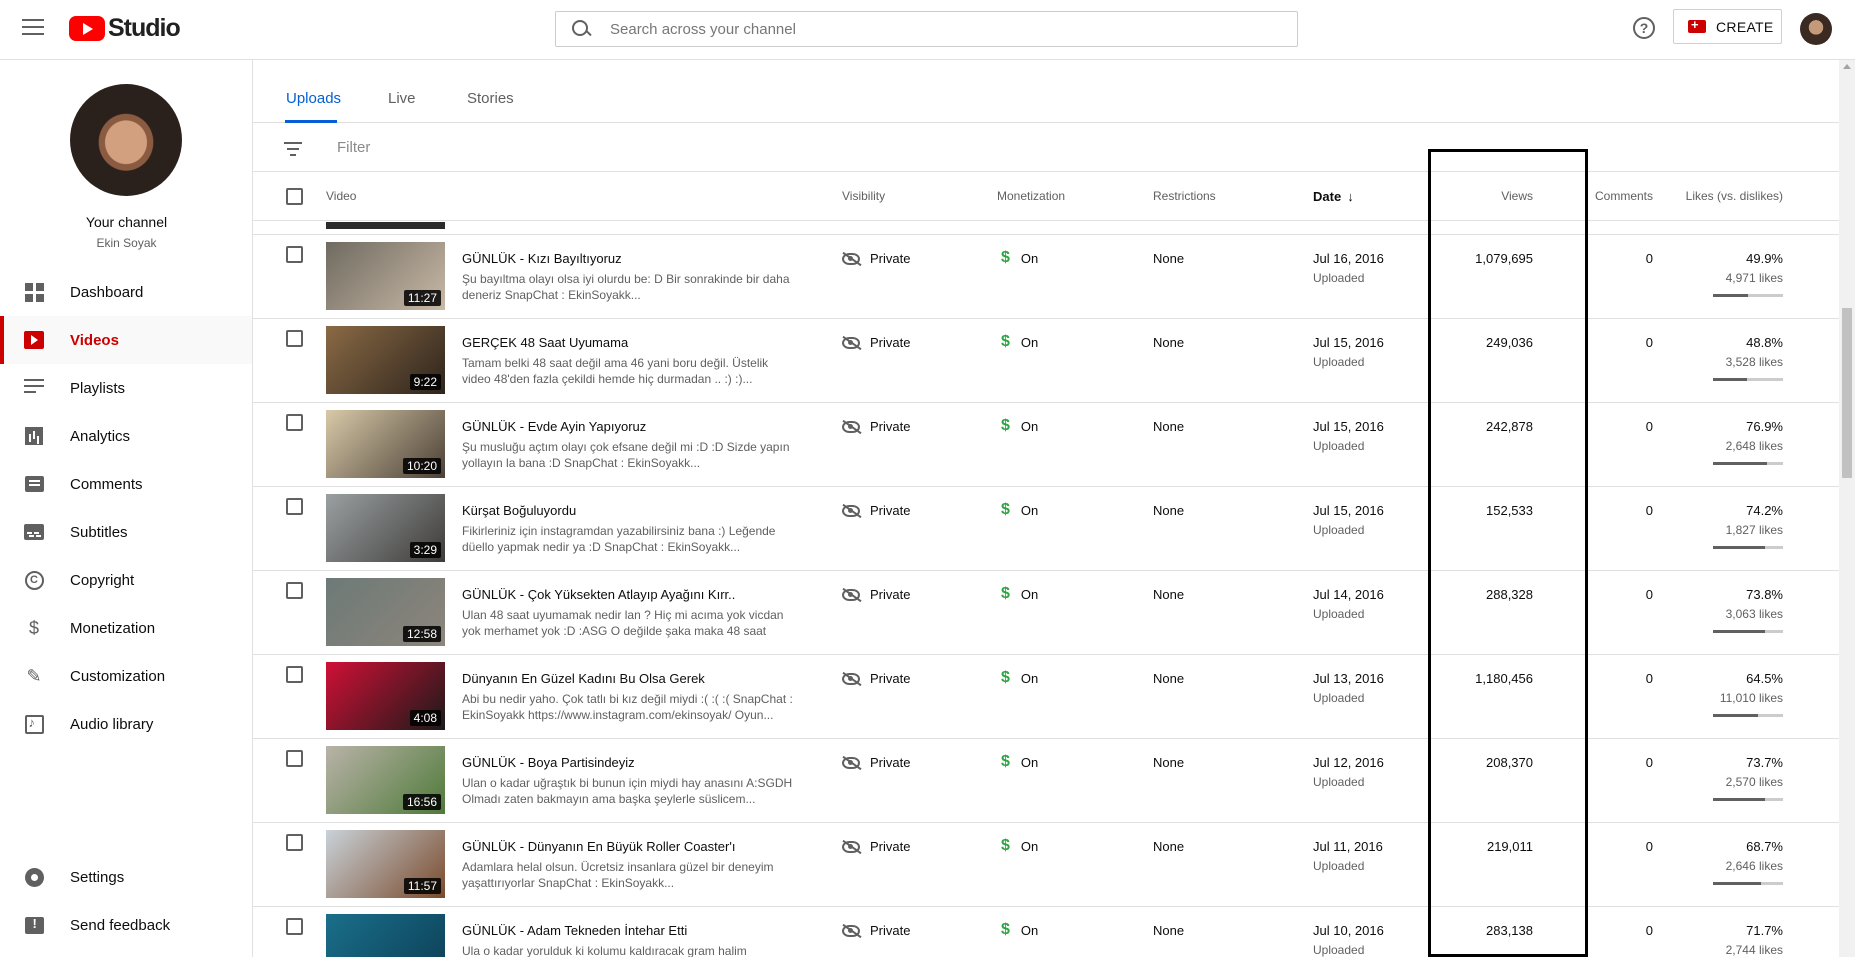 The width and height of the screenshot is (1855, 957). I want to click on sidebar-item-label: Audio library, so click(112, 724).